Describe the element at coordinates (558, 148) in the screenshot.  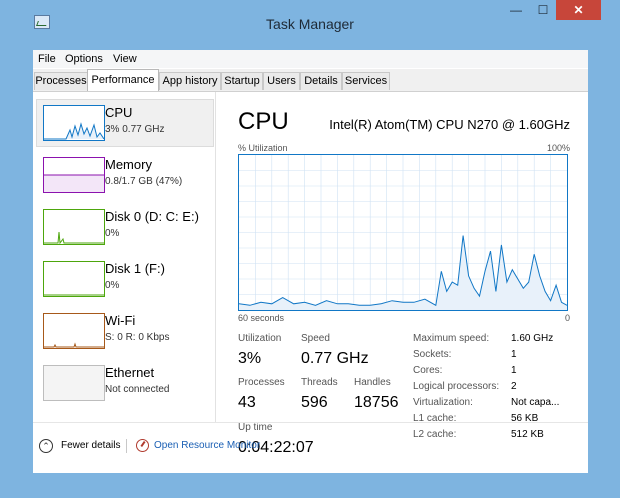
I see `graph-y-max-label: 100%` at that location.